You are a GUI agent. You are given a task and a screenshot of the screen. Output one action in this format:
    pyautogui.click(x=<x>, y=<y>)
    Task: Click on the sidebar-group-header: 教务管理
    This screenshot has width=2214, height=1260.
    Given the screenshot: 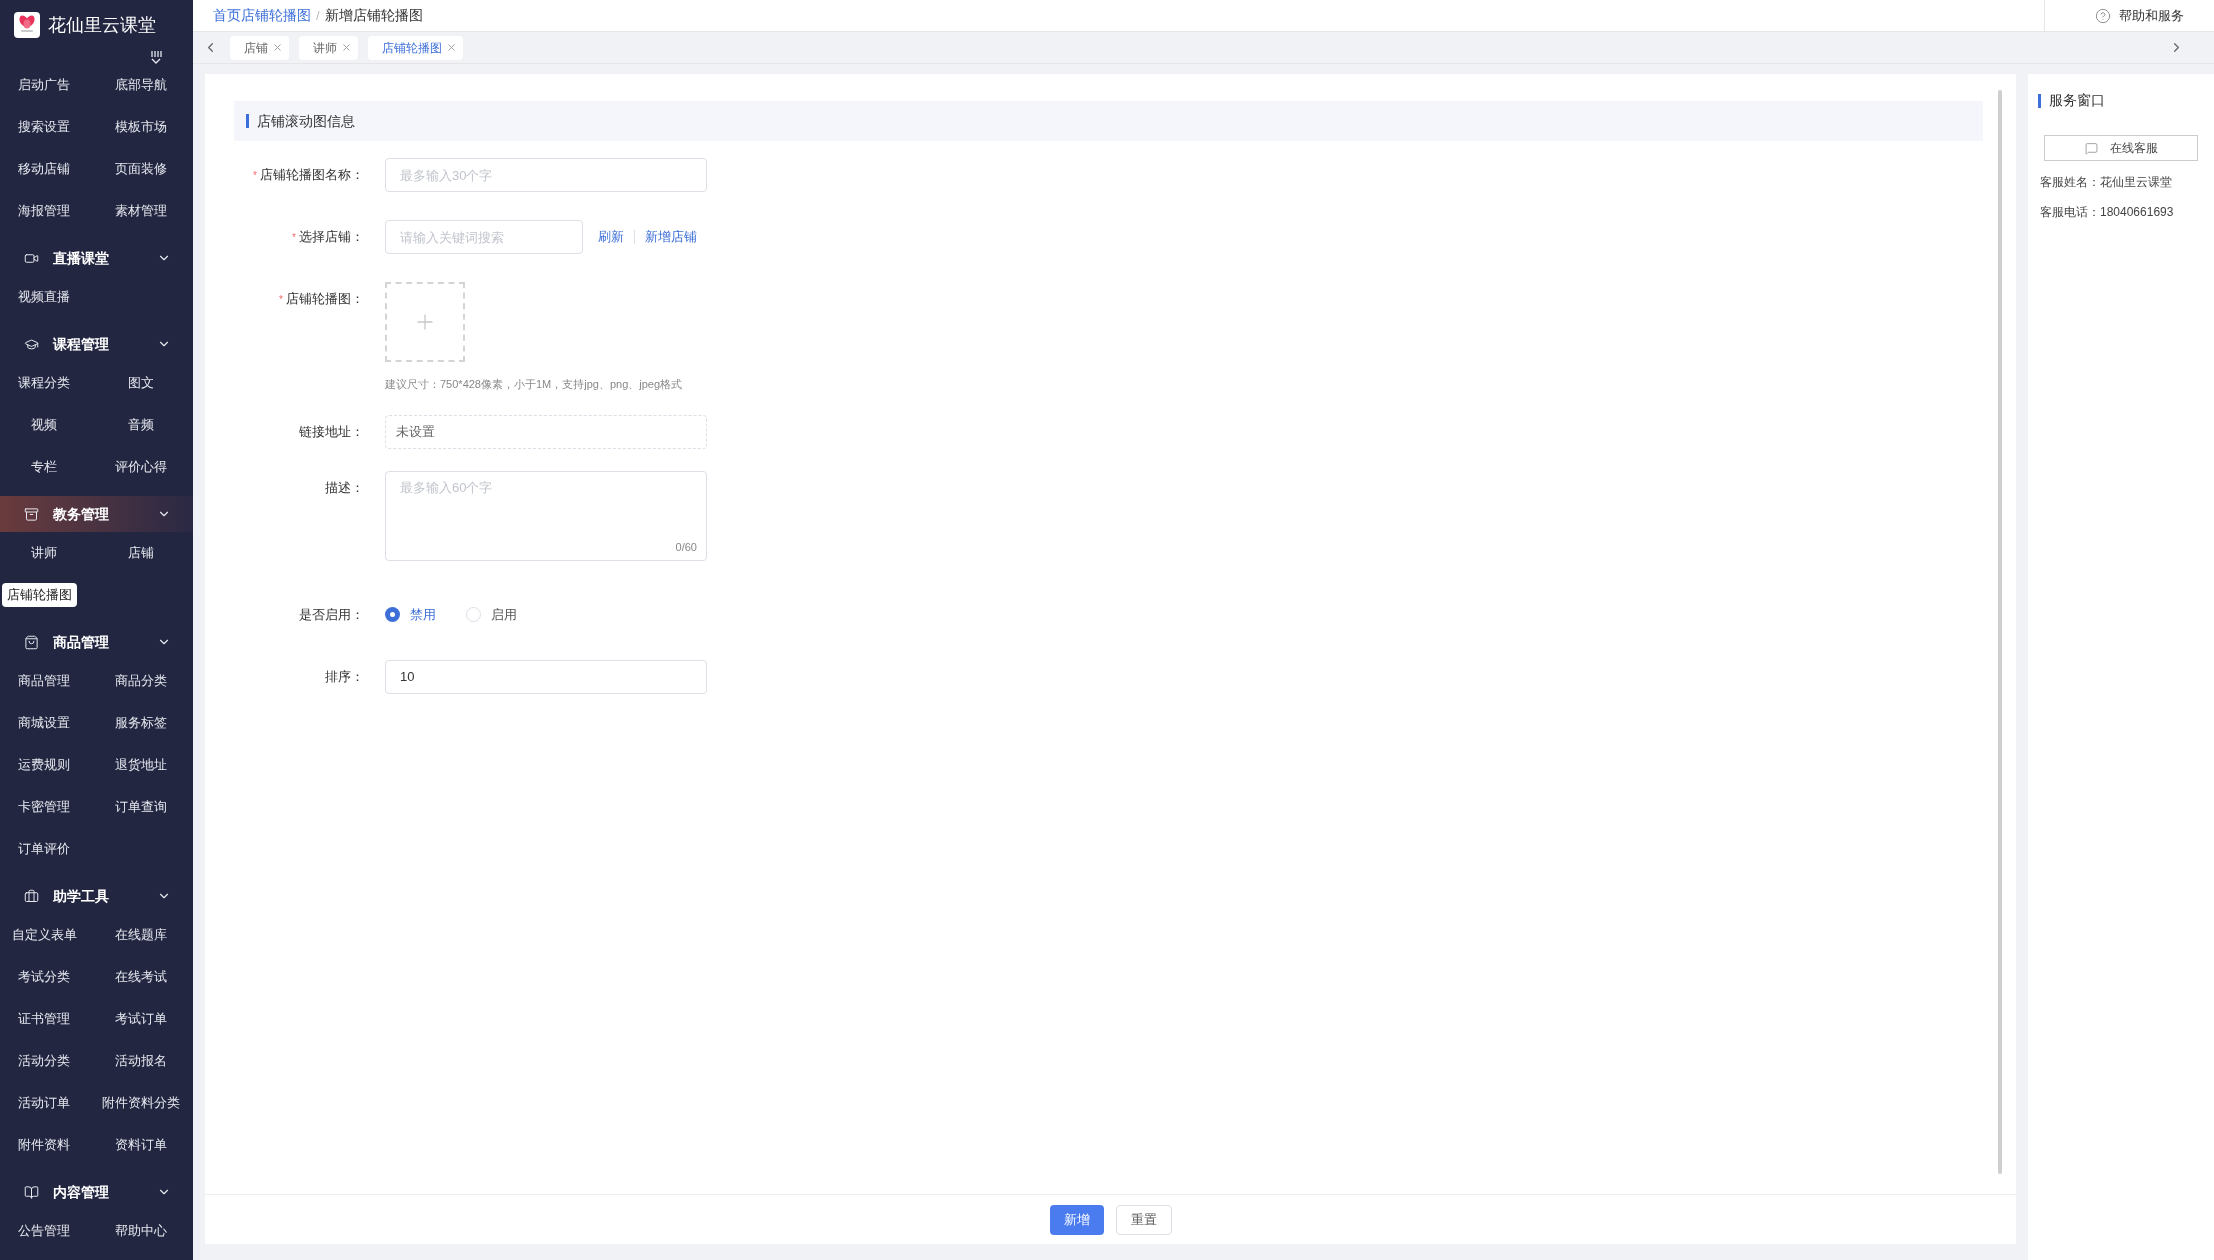 What is the action you would take?
    pyautogui.click(x=96, y=514)
    